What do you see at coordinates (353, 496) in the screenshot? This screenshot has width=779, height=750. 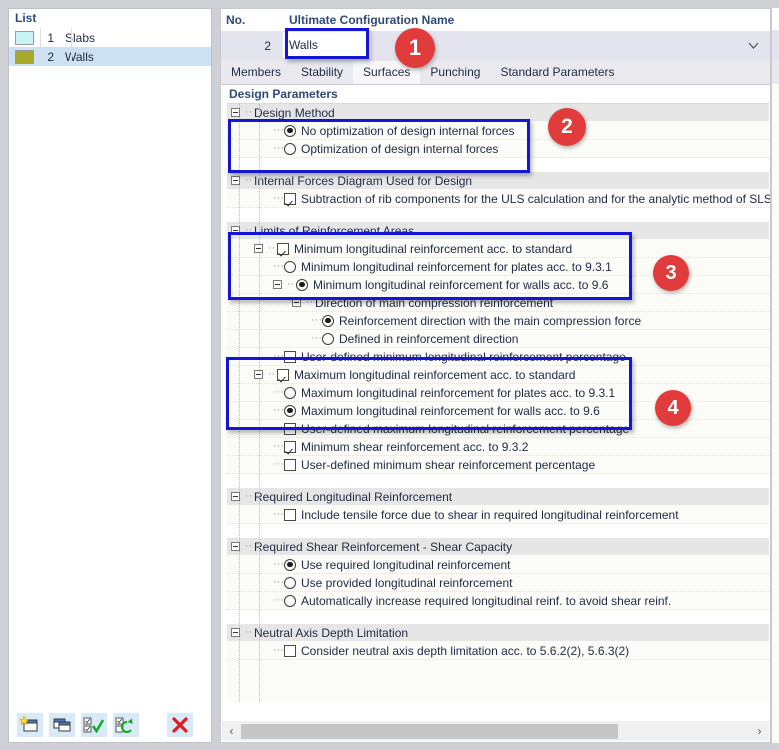 I see `section-title: Required Longitudinal Reinforcement` at bounding box center [353, 496].